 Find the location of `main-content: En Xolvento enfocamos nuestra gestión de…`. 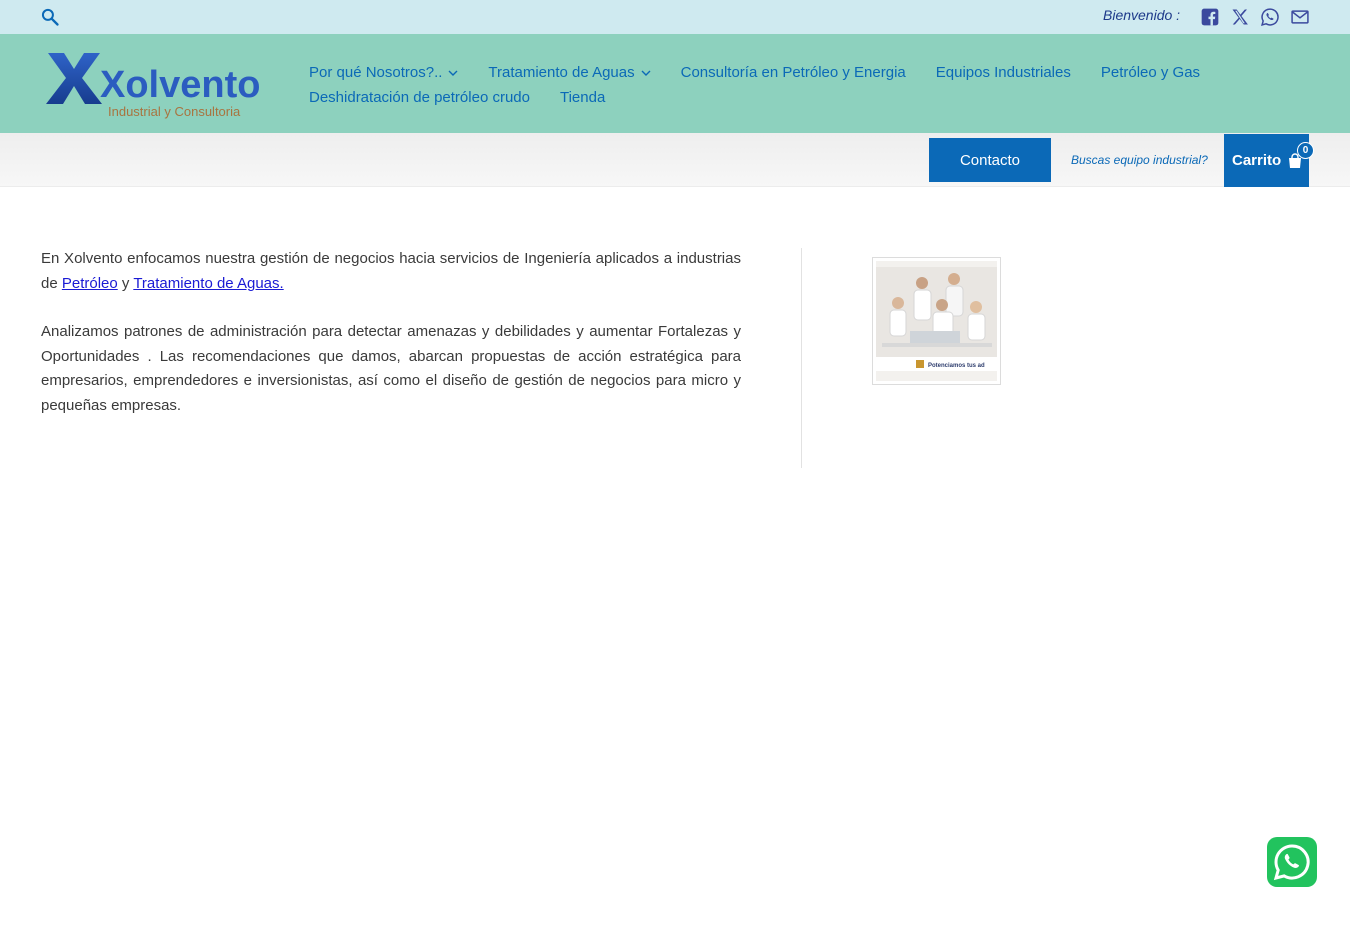

main-content: En Xolvento enfocamos nuestra gestión de… is located at coordinates (391, 345).